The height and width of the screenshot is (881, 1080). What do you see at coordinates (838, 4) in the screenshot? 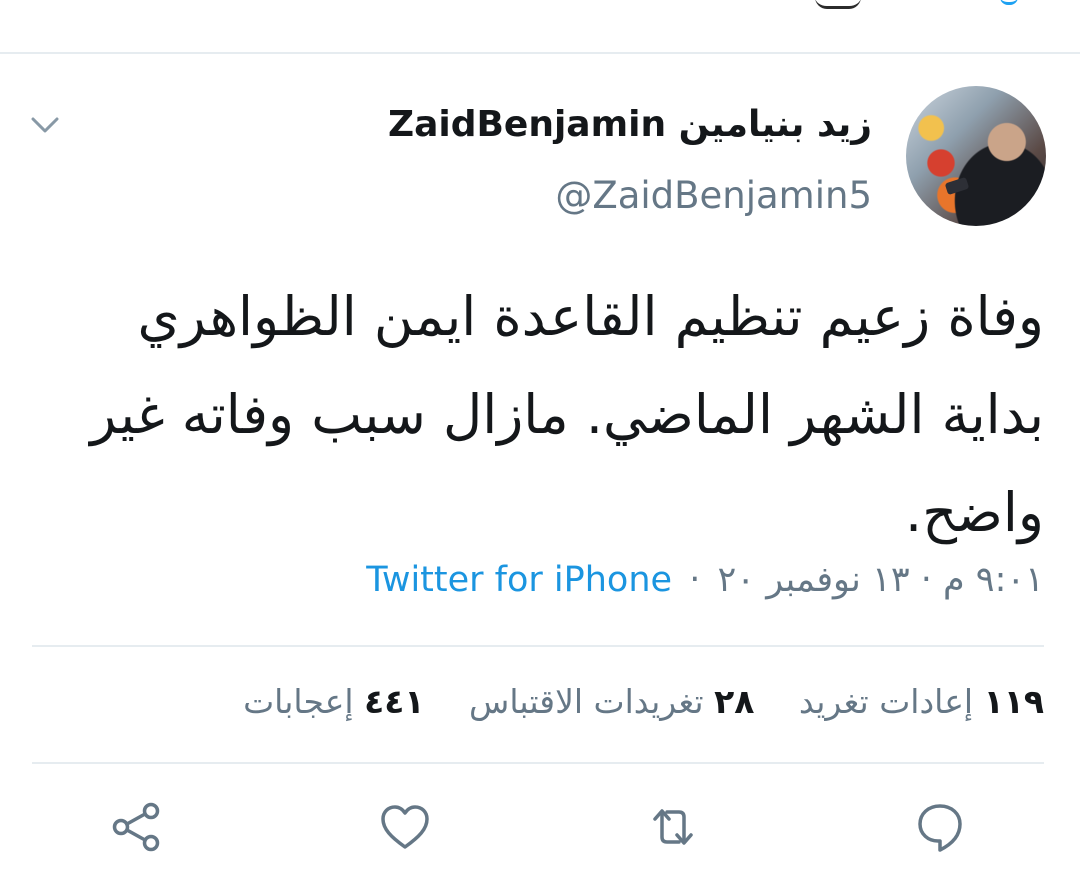
I see `previous-tweet-fragment` at bounding box center [838, 4].